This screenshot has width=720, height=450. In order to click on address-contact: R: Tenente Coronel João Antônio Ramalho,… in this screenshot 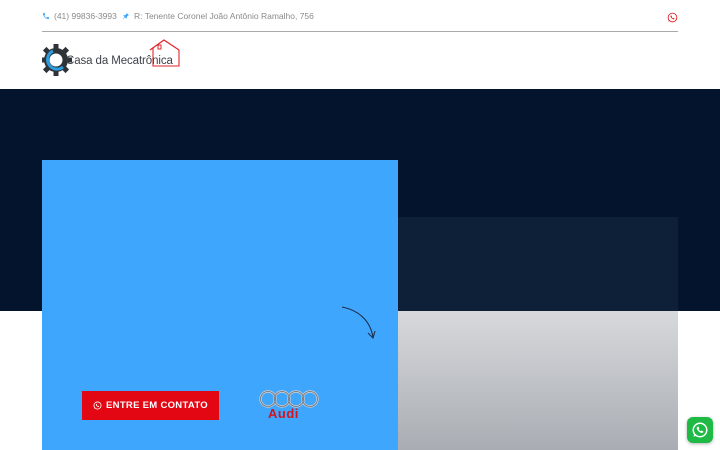, I will do `click(218, 16)`.